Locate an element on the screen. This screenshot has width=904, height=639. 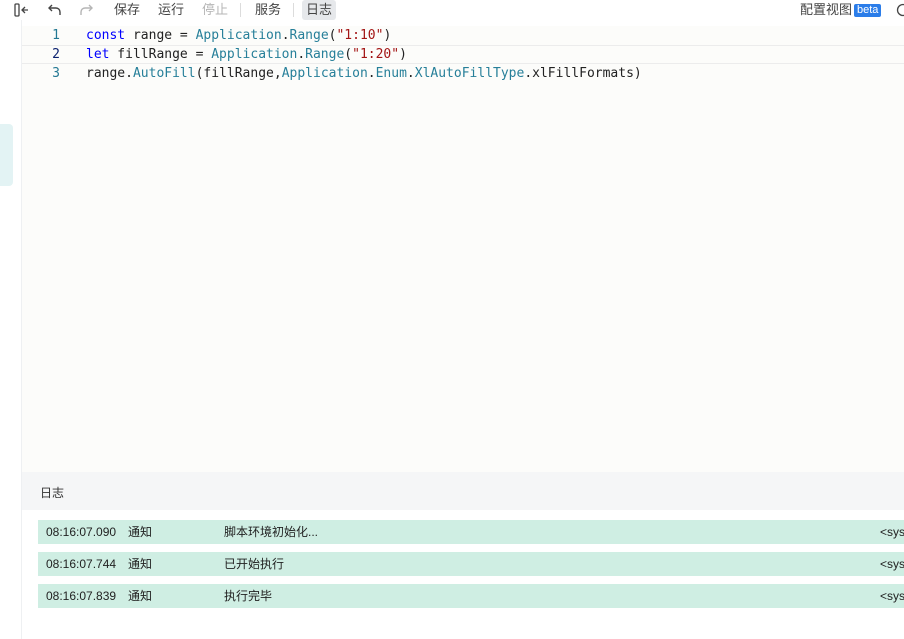
code-token: const is located at coordinates (106, 35).